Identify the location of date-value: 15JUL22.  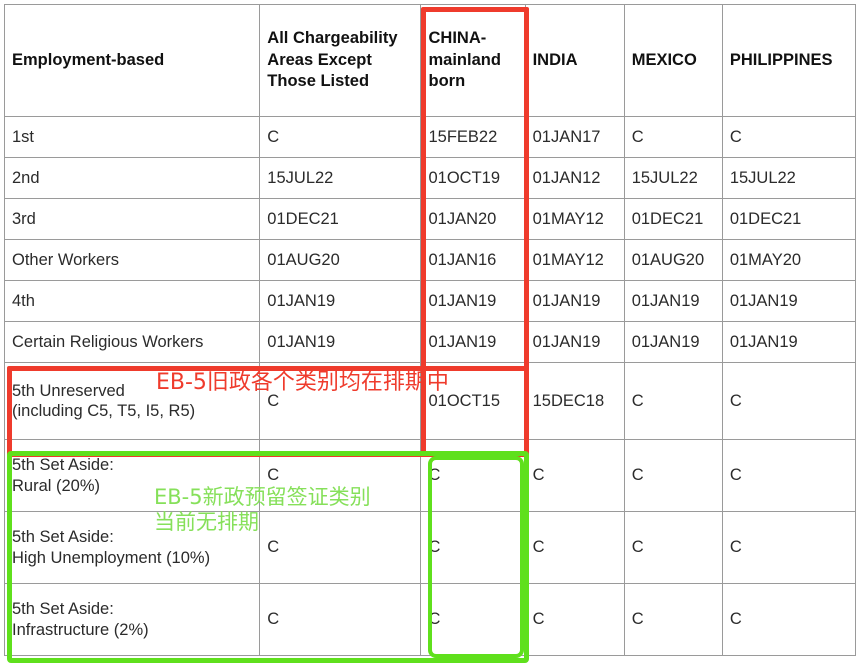
(762, 177).